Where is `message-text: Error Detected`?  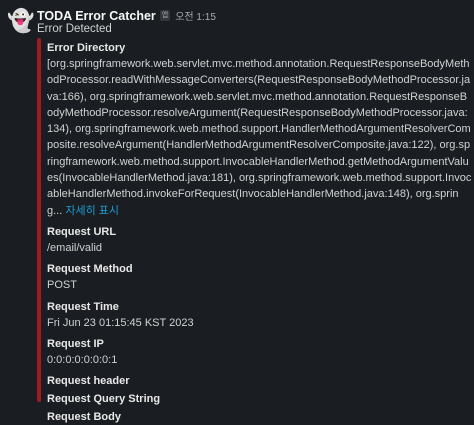
message-text: Error Detected is located at coordinates (74, 29).